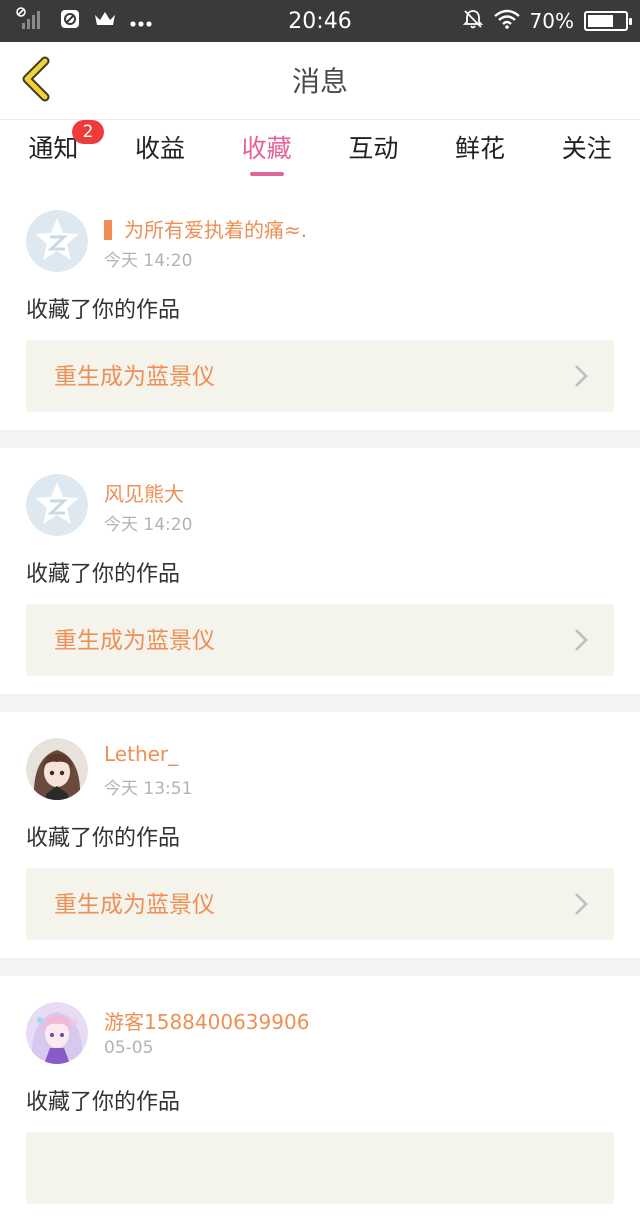 Image resolution: width=640 pixels, height=1222 pixels. I want to click on tab-label: 收益, so click(160, 148).